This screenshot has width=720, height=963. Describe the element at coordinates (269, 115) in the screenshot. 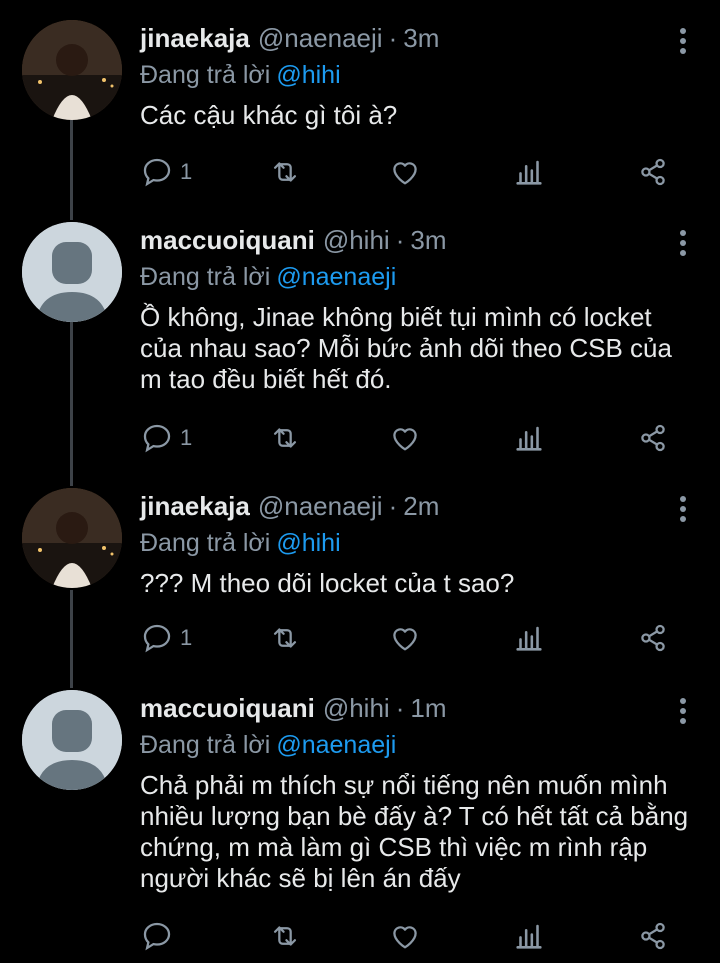

I see `tweet-text: Các cậu khác gì tôi à?` at that location.